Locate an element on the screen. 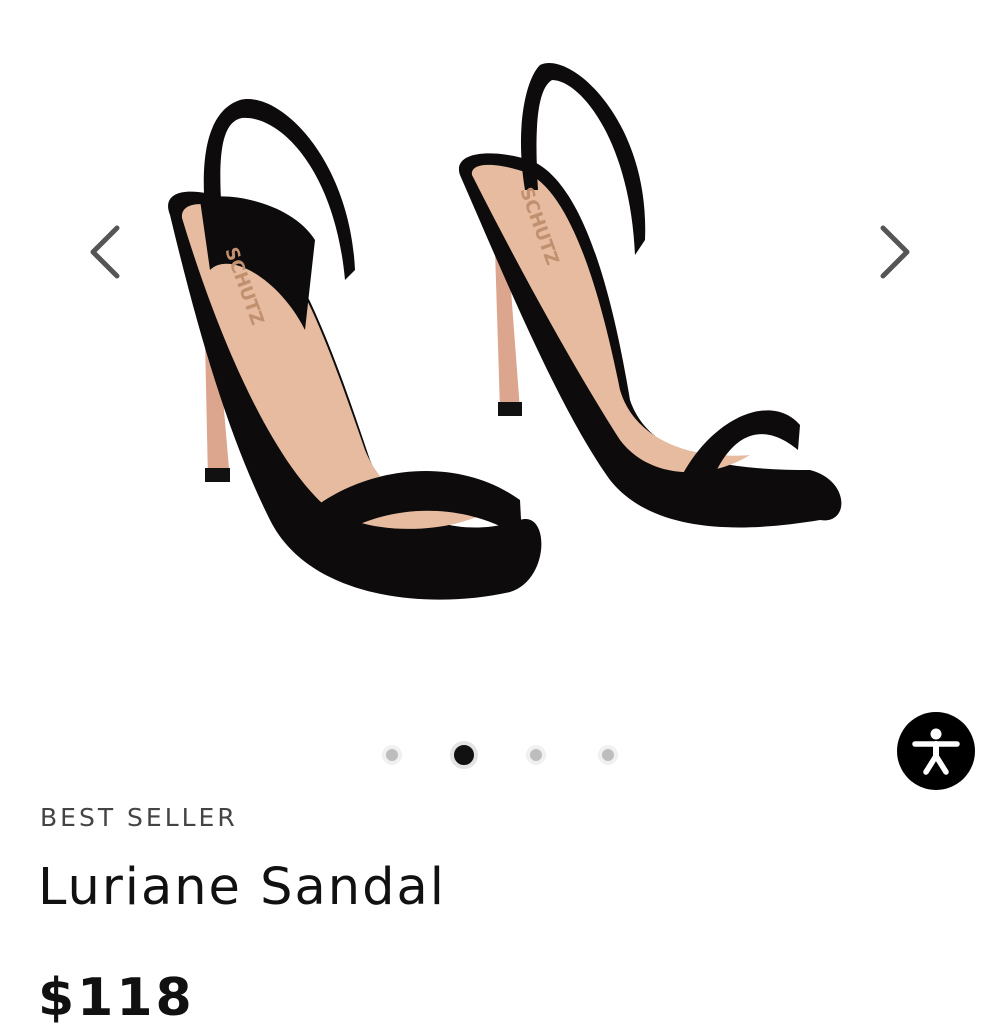 The width and height of the screenshot is (1000, 1028). chevron-left-icon is located at coordinates (105, 252).